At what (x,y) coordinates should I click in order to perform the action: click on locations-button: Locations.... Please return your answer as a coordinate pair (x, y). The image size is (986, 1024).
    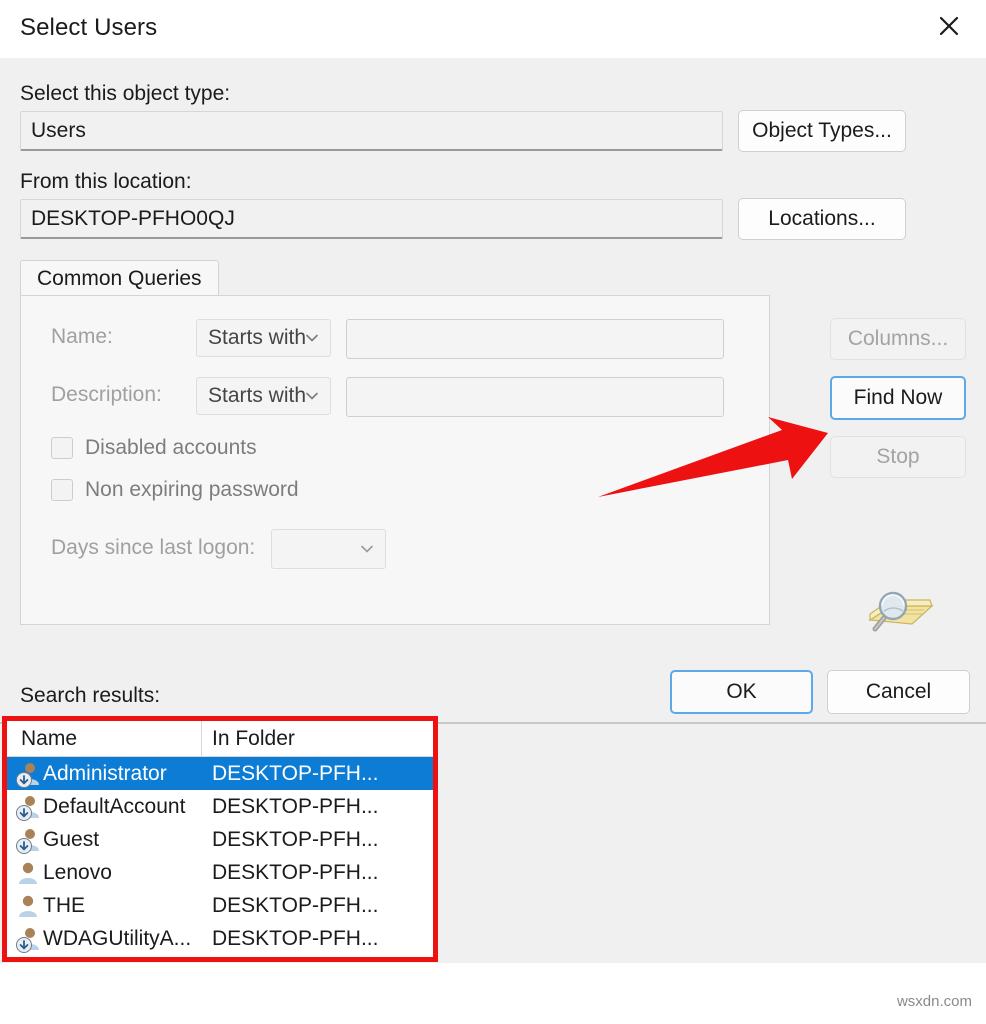
    Looking at the image, I should click on (822, 219).